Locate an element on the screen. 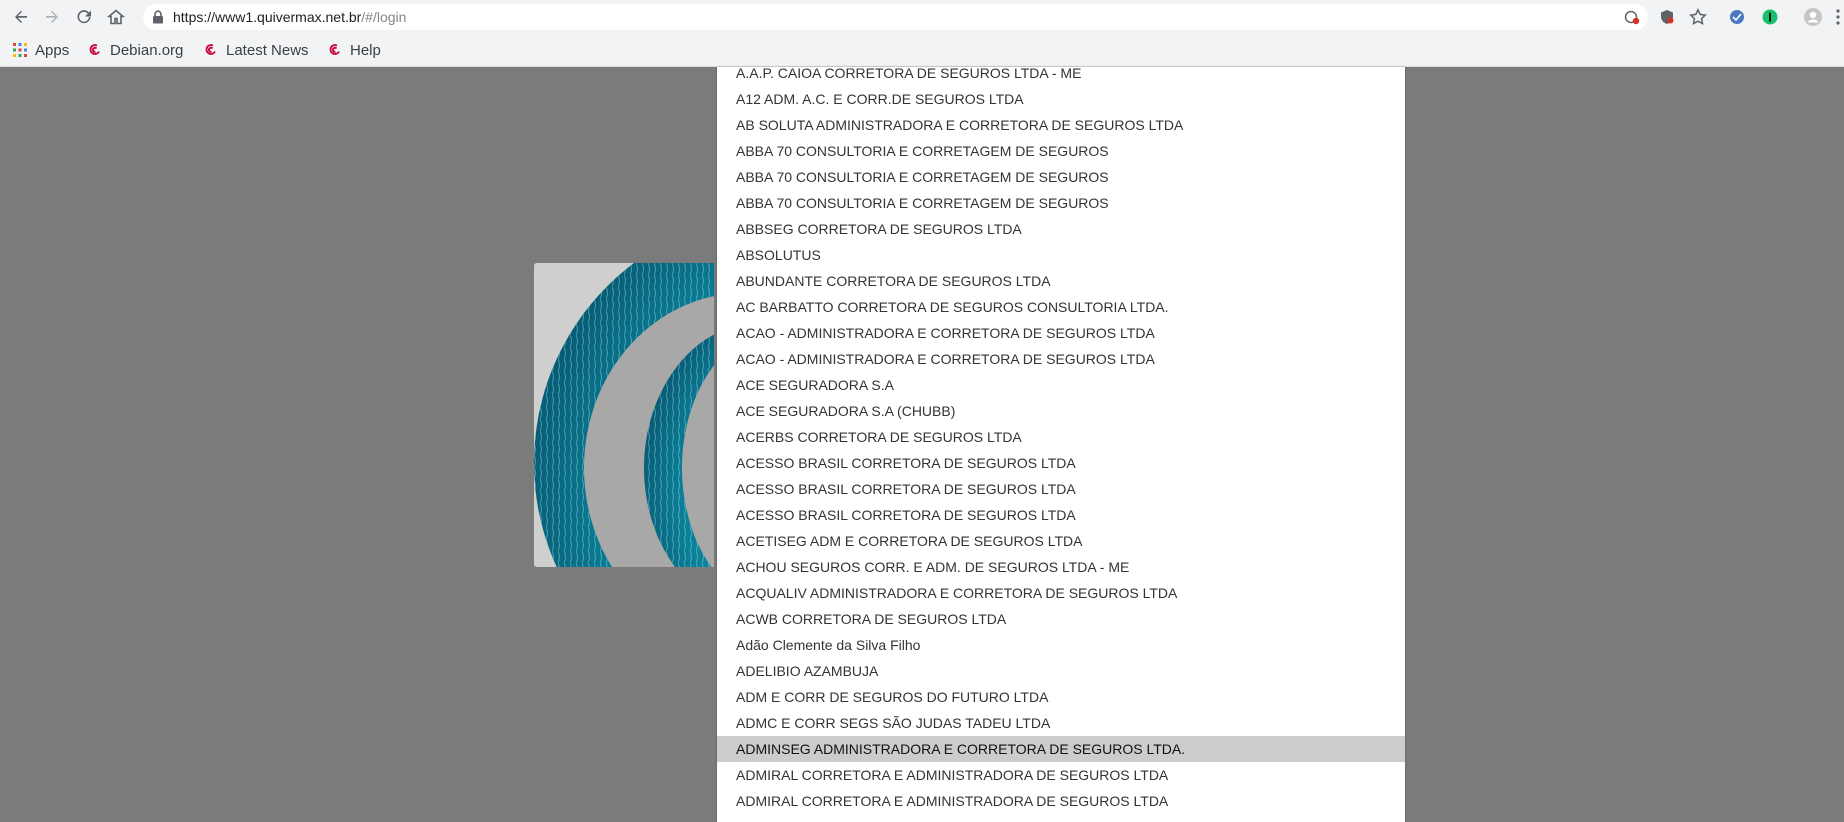 This screenshot has width=1844, height=822. bookmark-help: Help is located at coordinates (354, 50).